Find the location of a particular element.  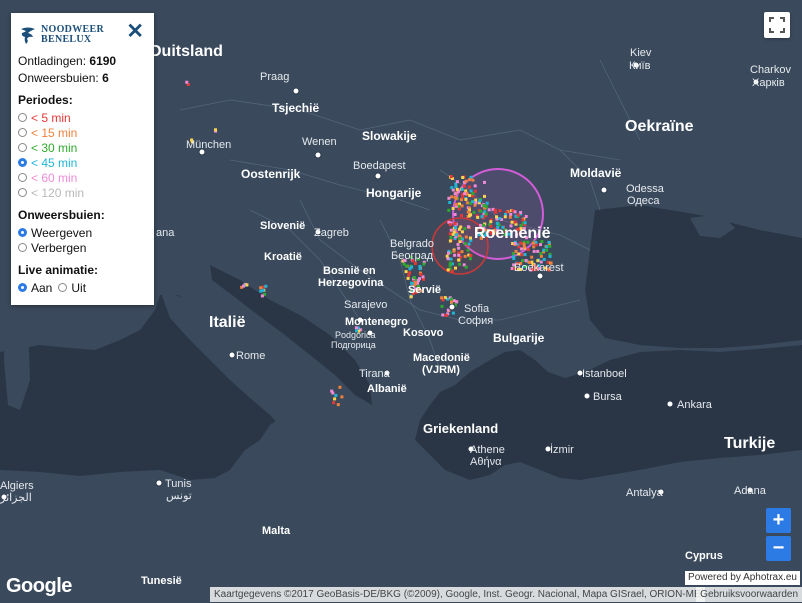

animation-on-radio is located at coordinates (22, 287).